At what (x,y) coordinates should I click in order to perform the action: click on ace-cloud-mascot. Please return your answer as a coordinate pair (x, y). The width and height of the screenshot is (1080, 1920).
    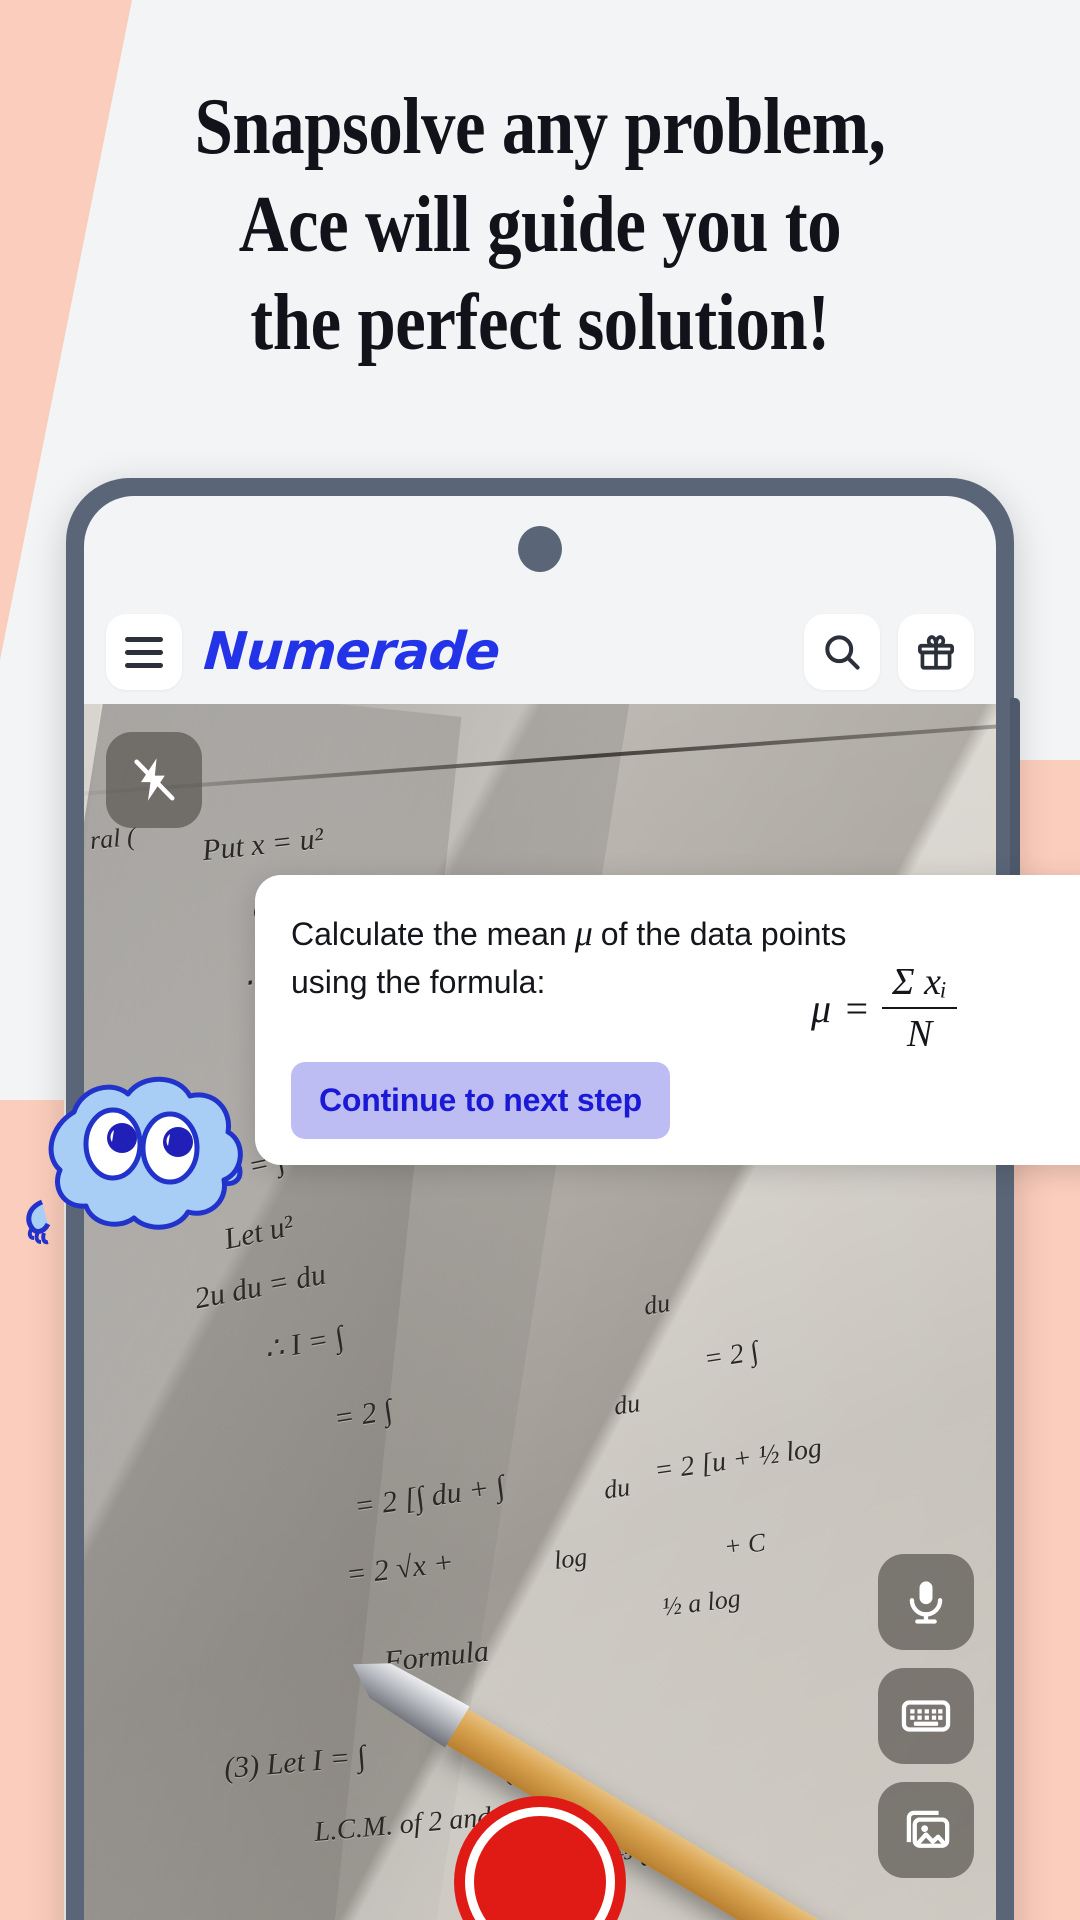
    Looking at the image, I should click on (133, 1167).